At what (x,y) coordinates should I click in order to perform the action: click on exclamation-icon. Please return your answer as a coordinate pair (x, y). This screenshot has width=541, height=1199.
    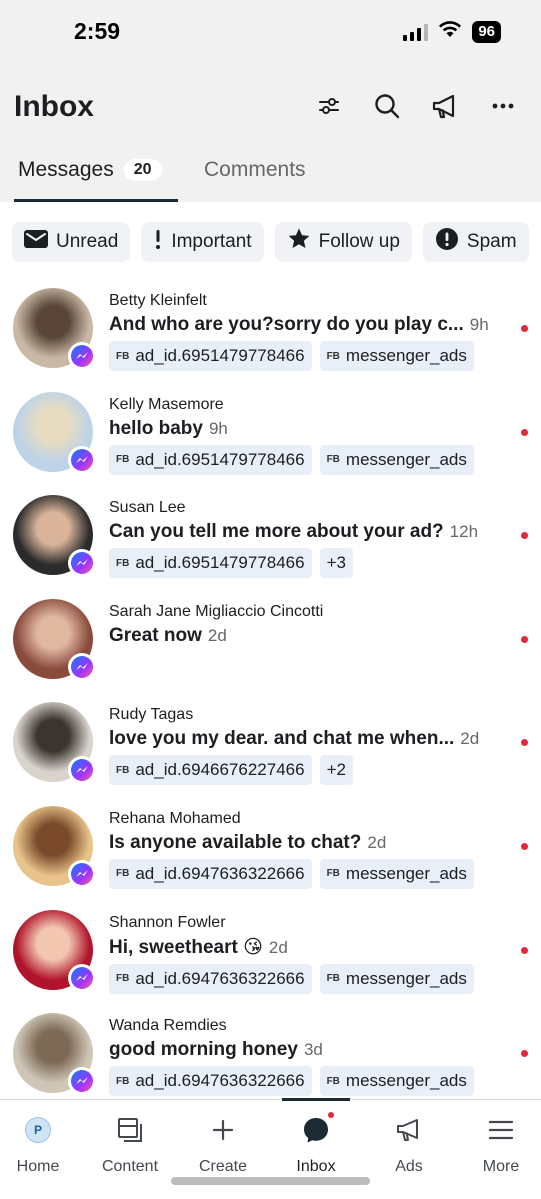
    Looking at the image, I should click on (158, 242).